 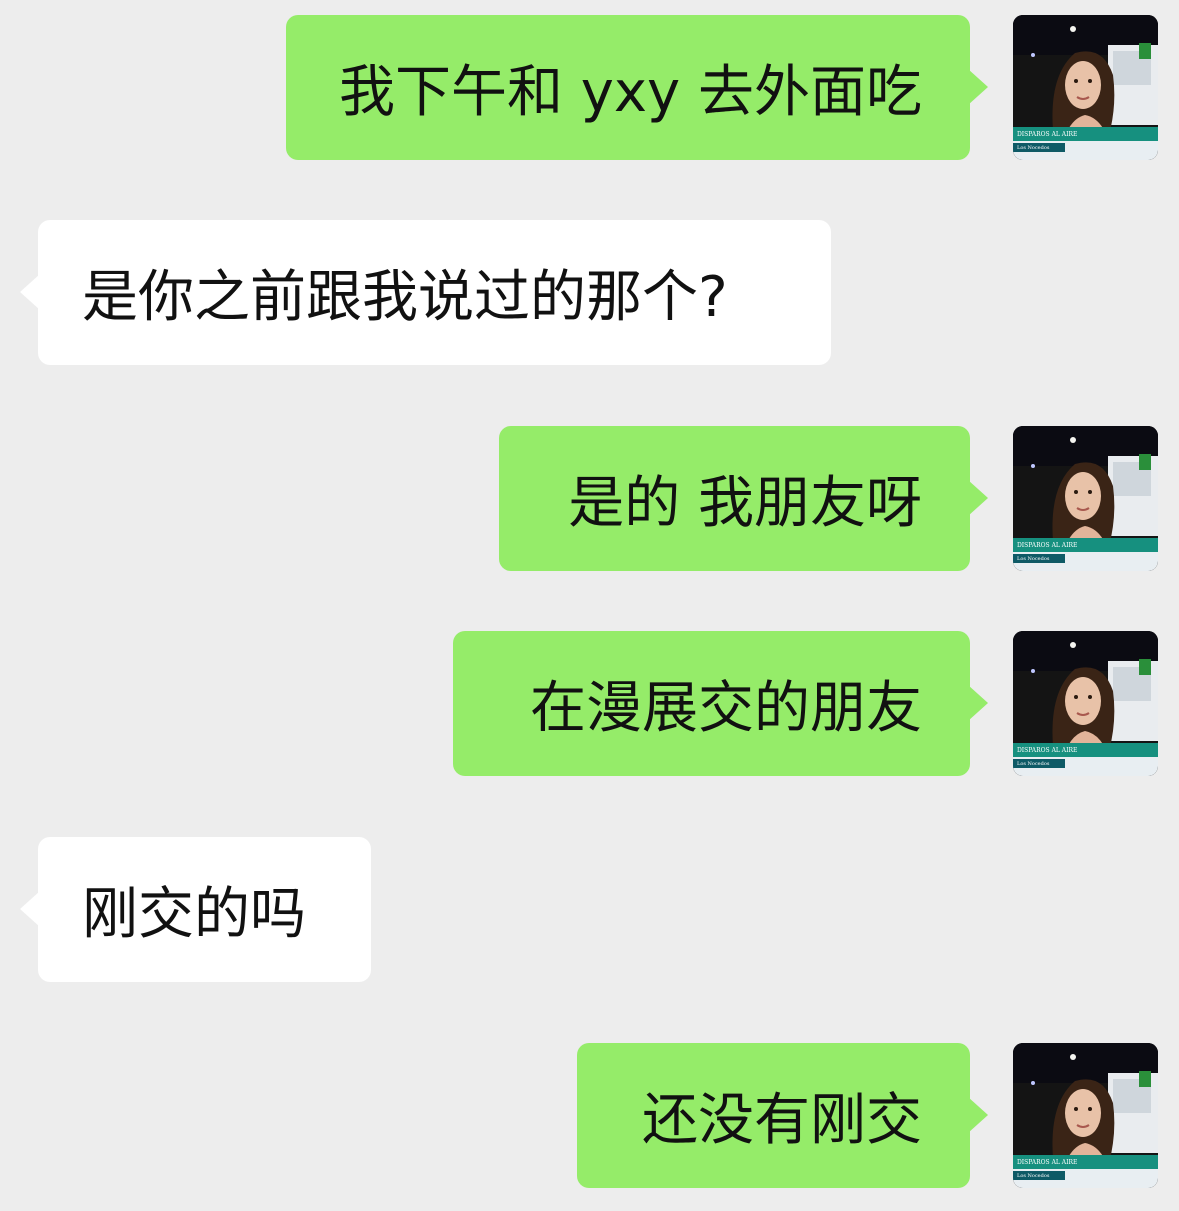 I want to click on message-bubble: 是你之前跟我说过的那个?, so click(x=425, y=292).